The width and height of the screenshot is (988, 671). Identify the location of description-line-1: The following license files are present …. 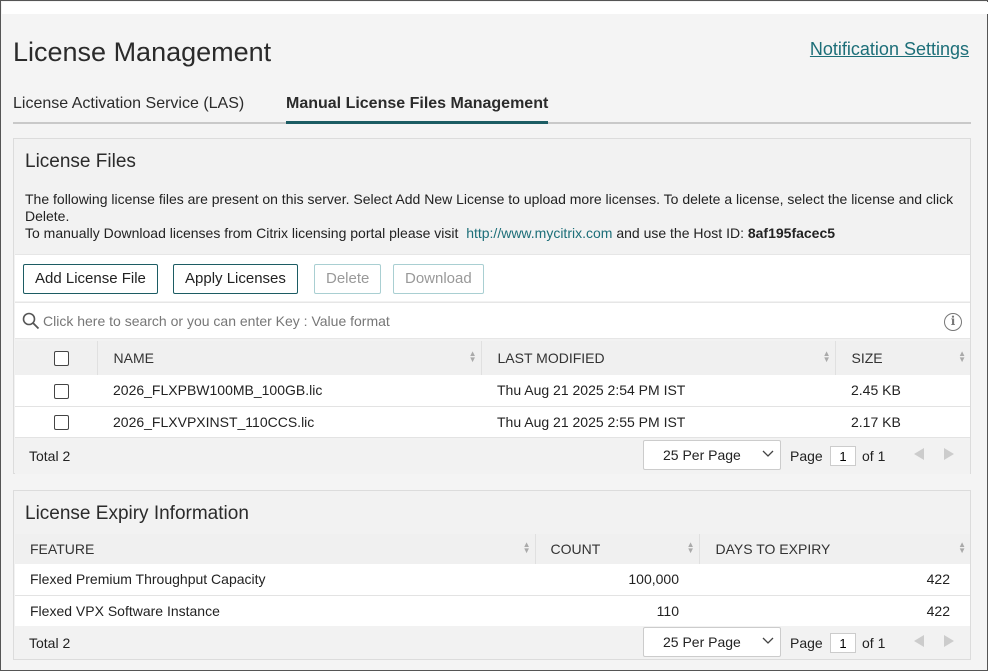
(489, 207).